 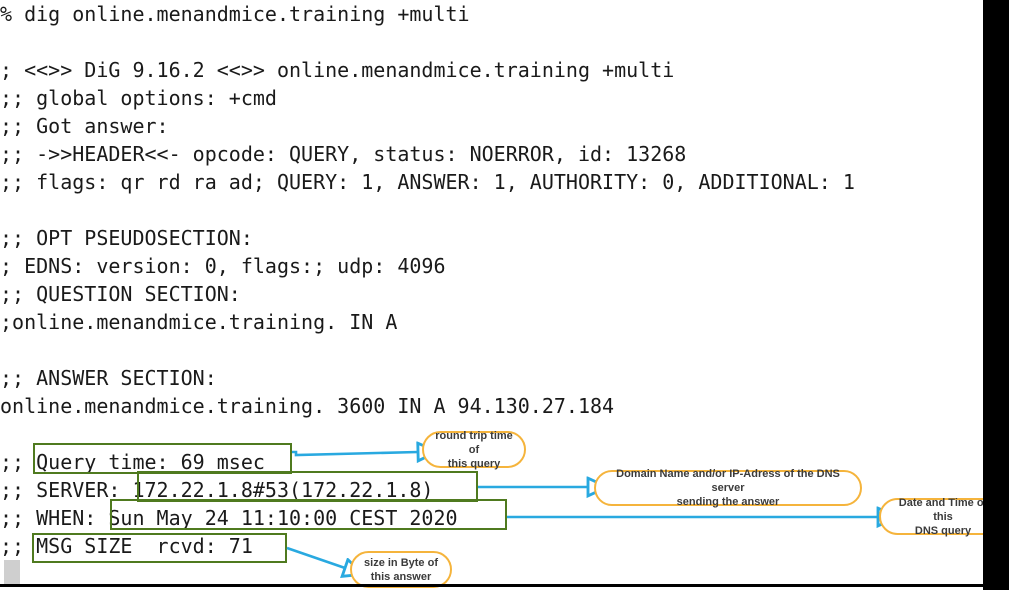 I want to click on terminal-line-opt-pseudosection: ;; OPT PSEUDOSECTION:, so click(x=126, y=238).